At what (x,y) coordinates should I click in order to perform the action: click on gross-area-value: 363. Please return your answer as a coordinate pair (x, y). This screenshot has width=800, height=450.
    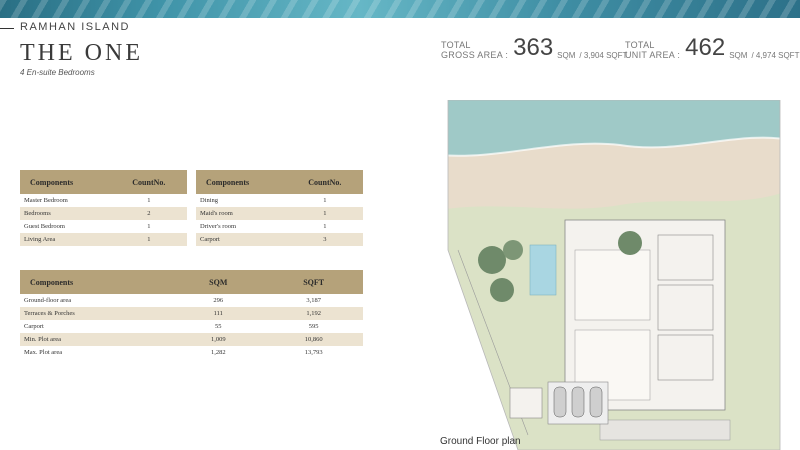
    Looking at the image, I should click on (533, 47).